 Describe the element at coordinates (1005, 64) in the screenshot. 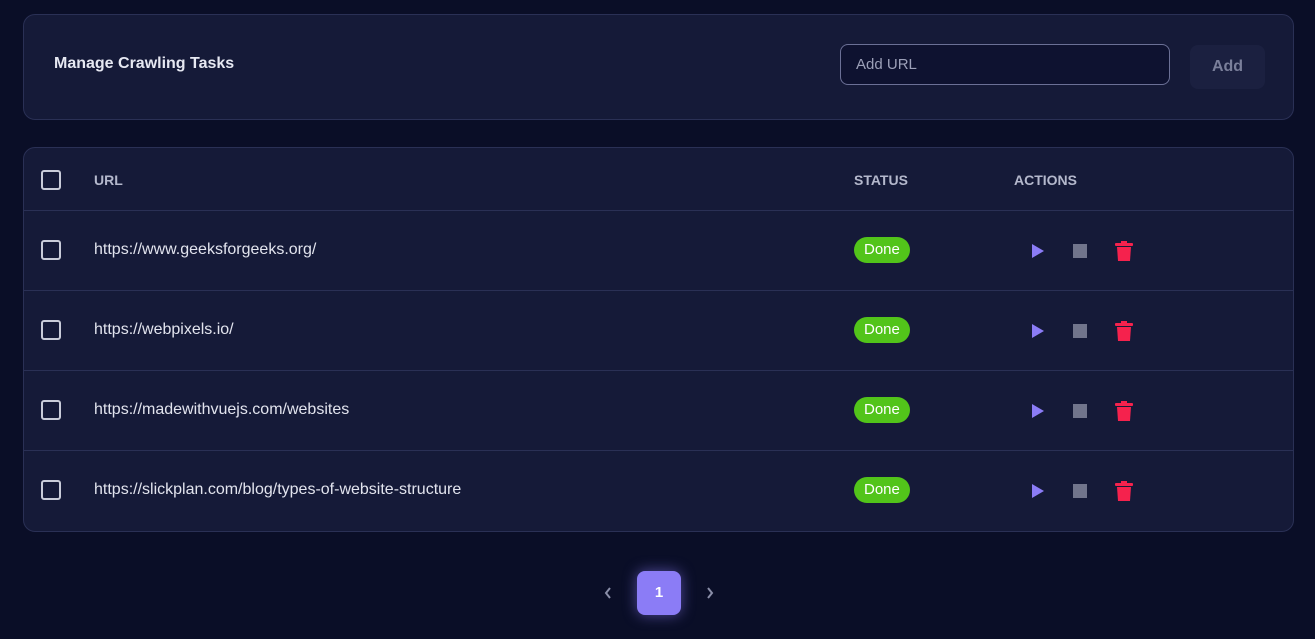

I see `add-url-input` at that location.